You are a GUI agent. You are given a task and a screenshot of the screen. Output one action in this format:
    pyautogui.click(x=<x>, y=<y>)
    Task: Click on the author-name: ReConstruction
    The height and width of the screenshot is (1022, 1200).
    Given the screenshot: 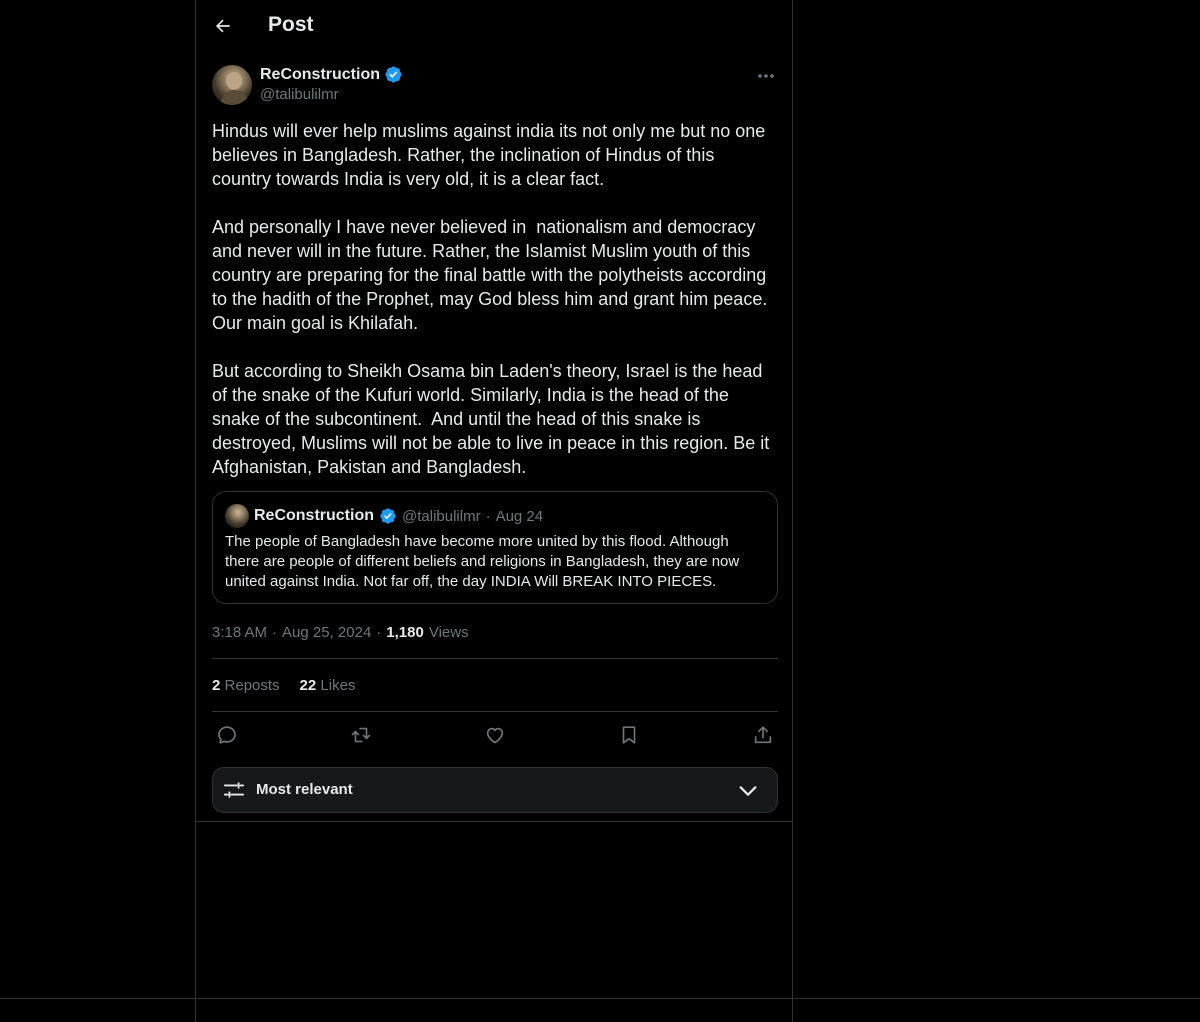 What is the action you would take?
    pyautogui.click(x=331, y=74)
    